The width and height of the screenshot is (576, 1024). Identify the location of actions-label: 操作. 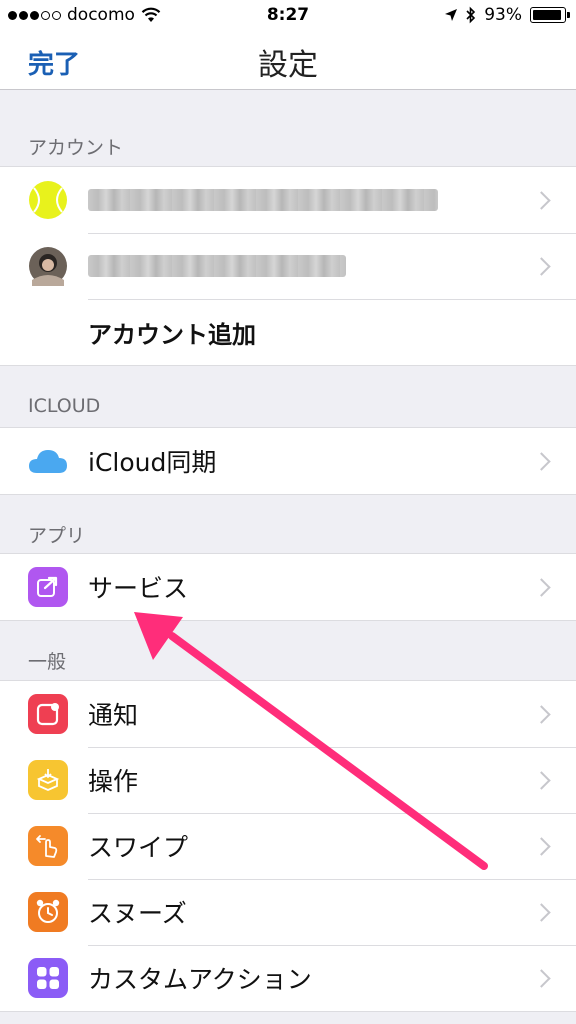
(113, 781).